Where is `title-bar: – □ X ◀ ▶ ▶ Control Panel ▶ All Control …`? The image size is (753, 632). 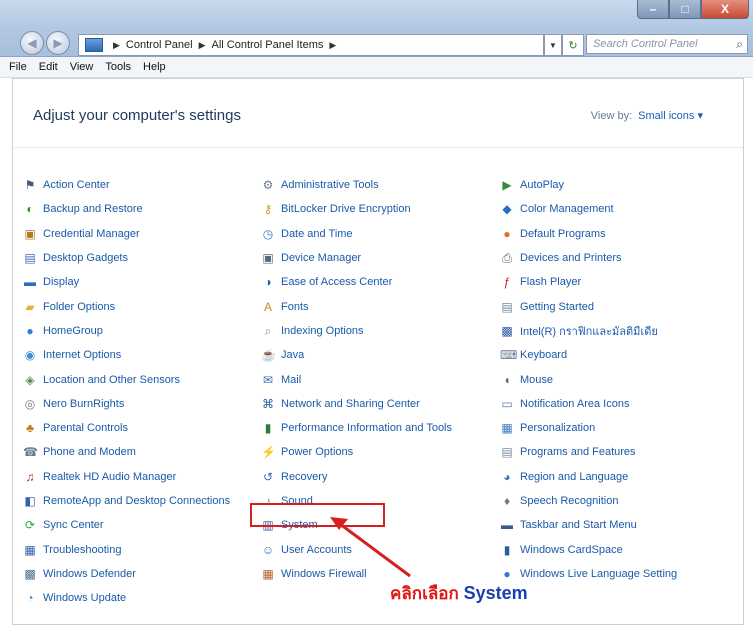 title-bar: – □ X ◀ ▶ ▶ Control Panel ▶ All Control … is located at coordinates (376, 28).